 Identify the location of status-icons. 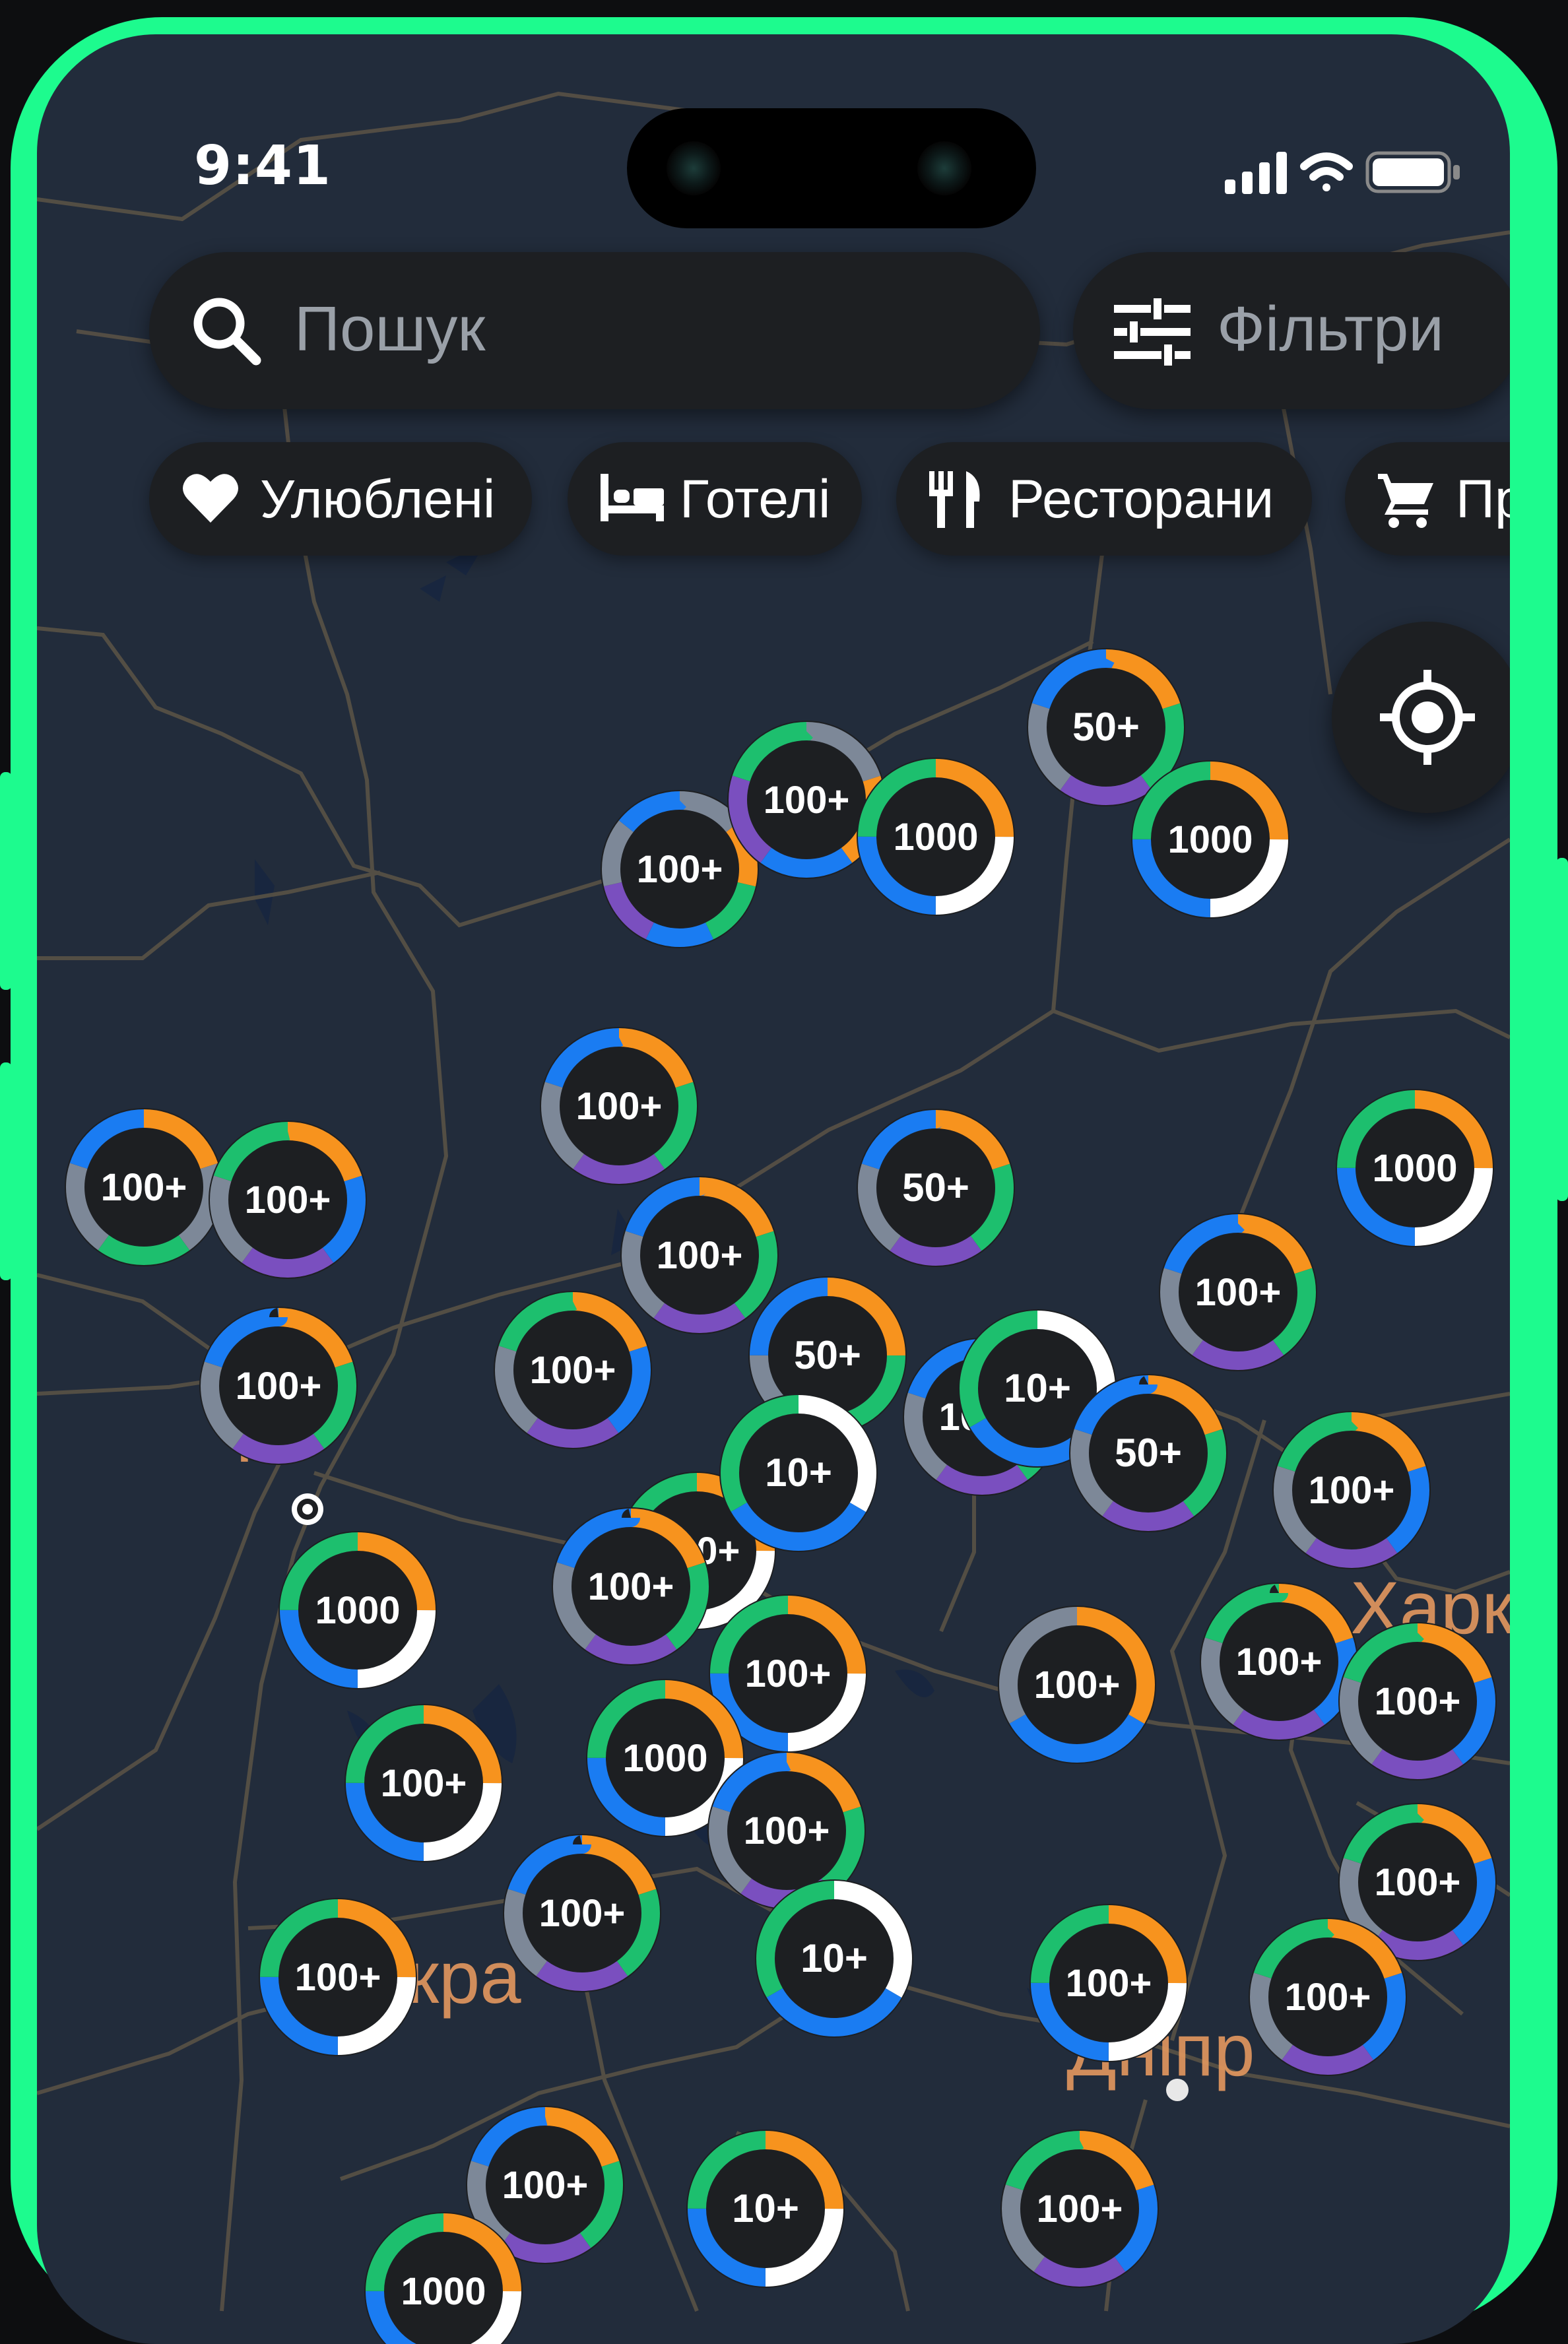
(1342, 172).